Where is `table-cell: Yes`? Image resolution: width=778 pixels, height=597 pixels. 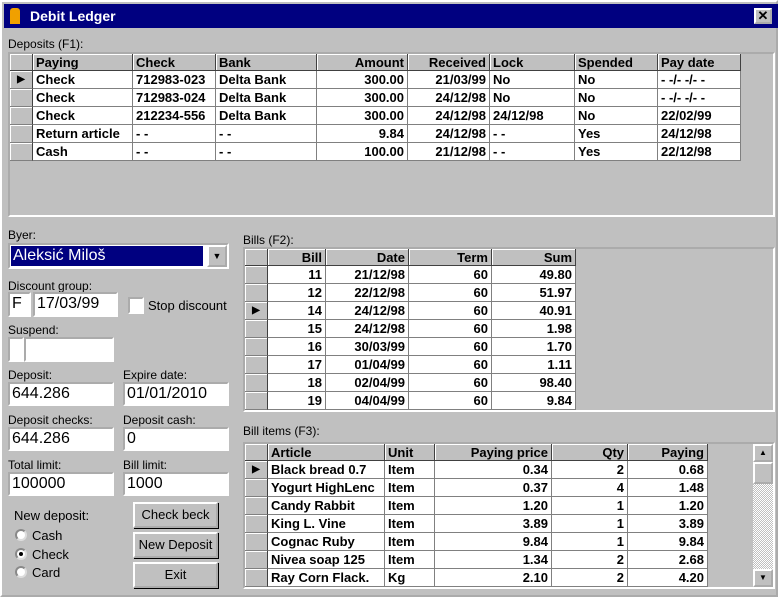
table-cell: Yes is located at coordinates (616, 152).